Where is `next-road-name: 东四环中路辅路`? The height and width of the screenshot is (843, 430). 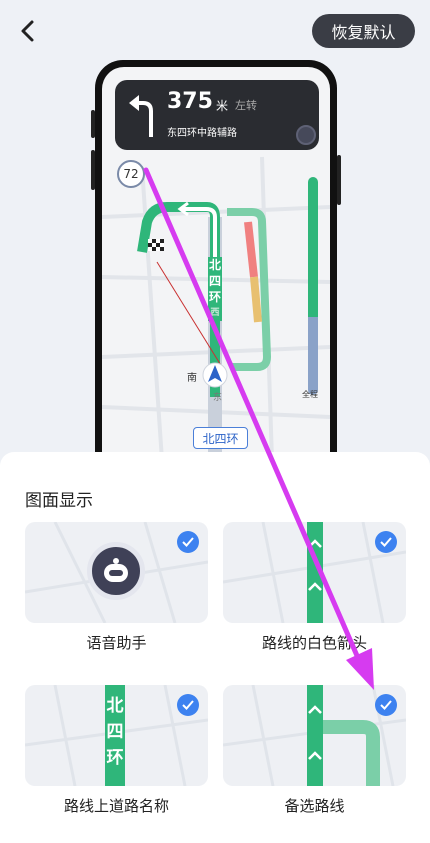 next-road-name: 东四环中路辅路 is located at coordinates (202, 133).